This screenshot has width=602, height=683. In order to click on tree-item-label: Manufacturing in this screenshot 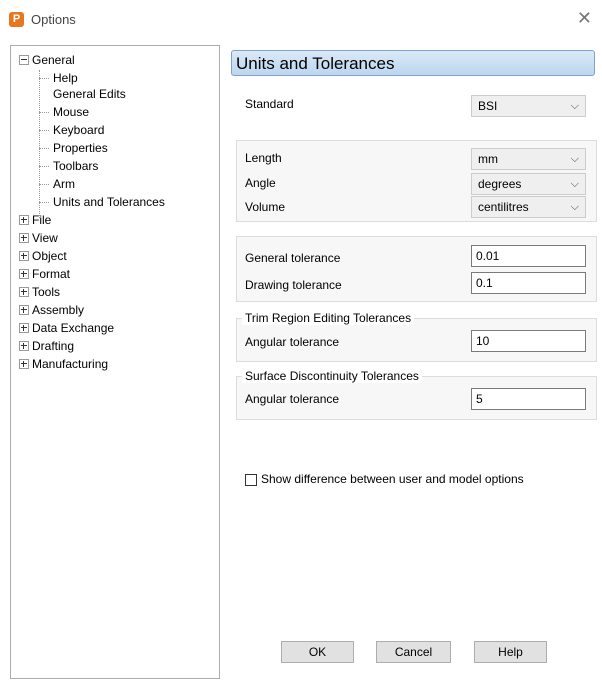, I will do `click(70, 364)`.